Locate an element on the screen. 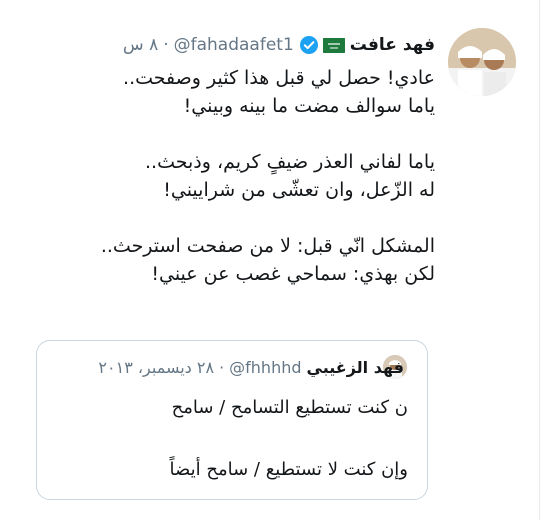  avatar-image is located at coordinates (482, 62).